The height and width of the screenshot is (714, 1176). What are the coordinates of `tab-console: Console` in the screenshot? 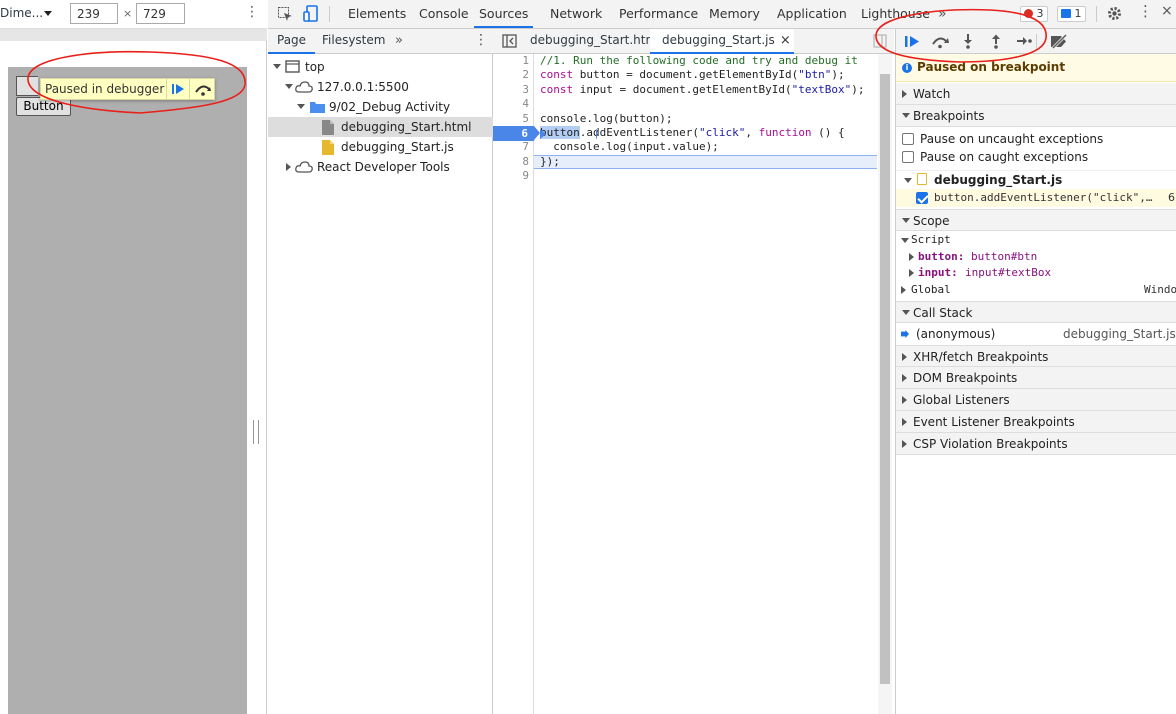 It's located at (444, 14).